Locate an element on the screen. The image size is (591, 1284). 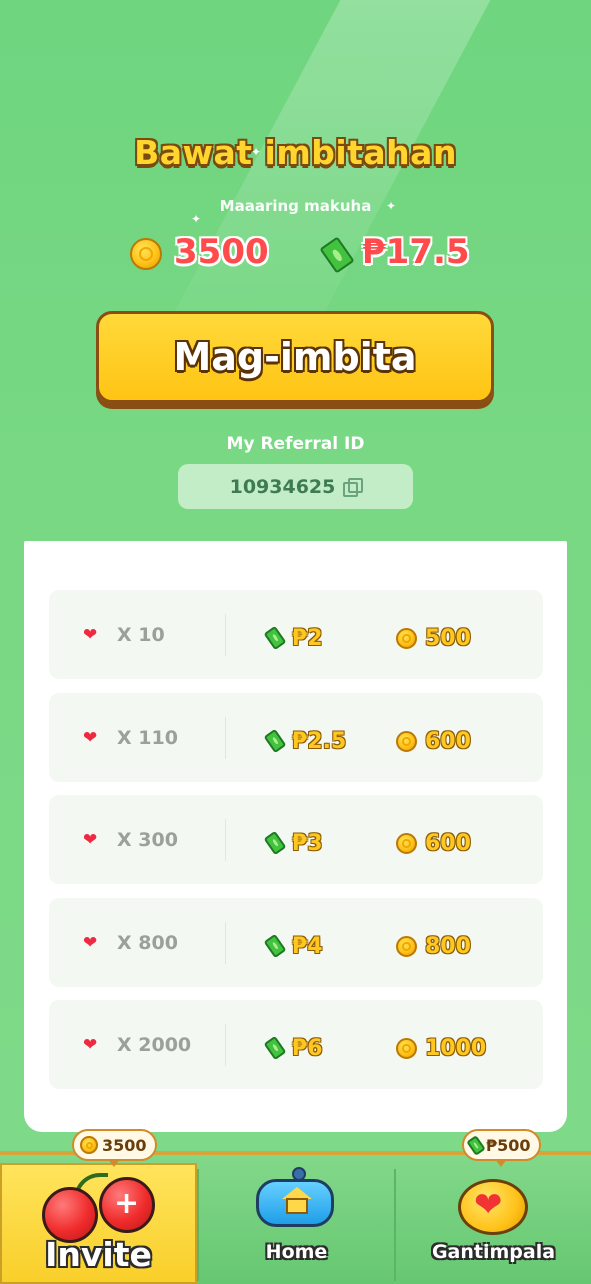
tier-row: ❤ X 300 ₱3 600 is located at coordinates (296, 839).